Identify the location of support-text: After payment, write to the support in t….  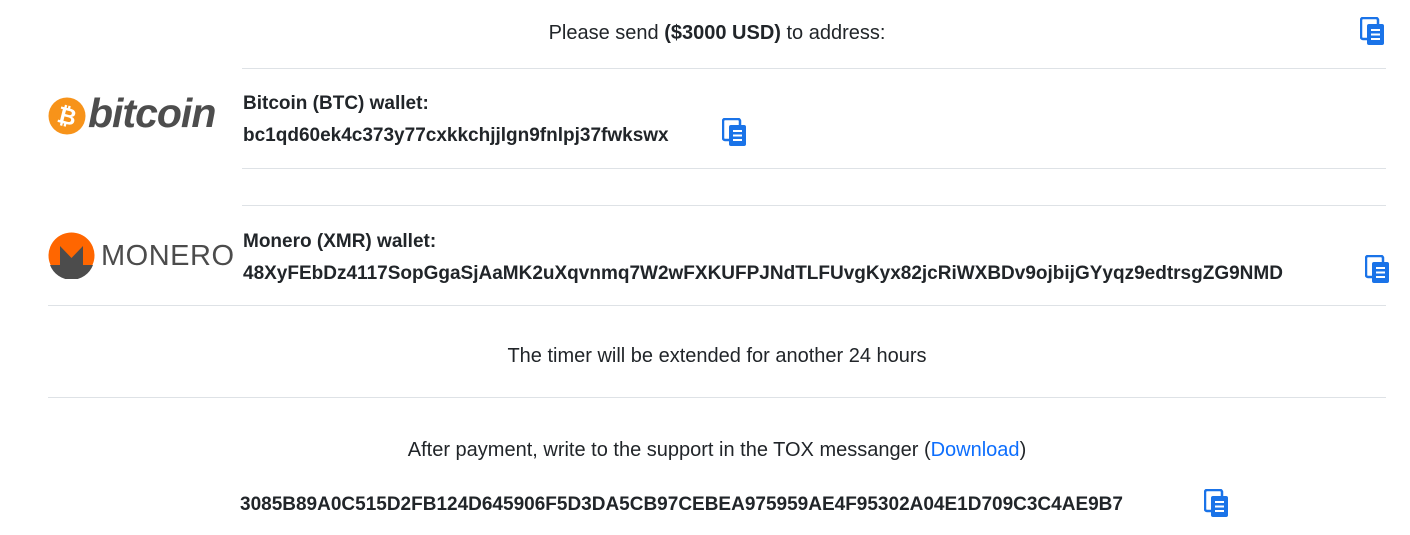
(669, 450).